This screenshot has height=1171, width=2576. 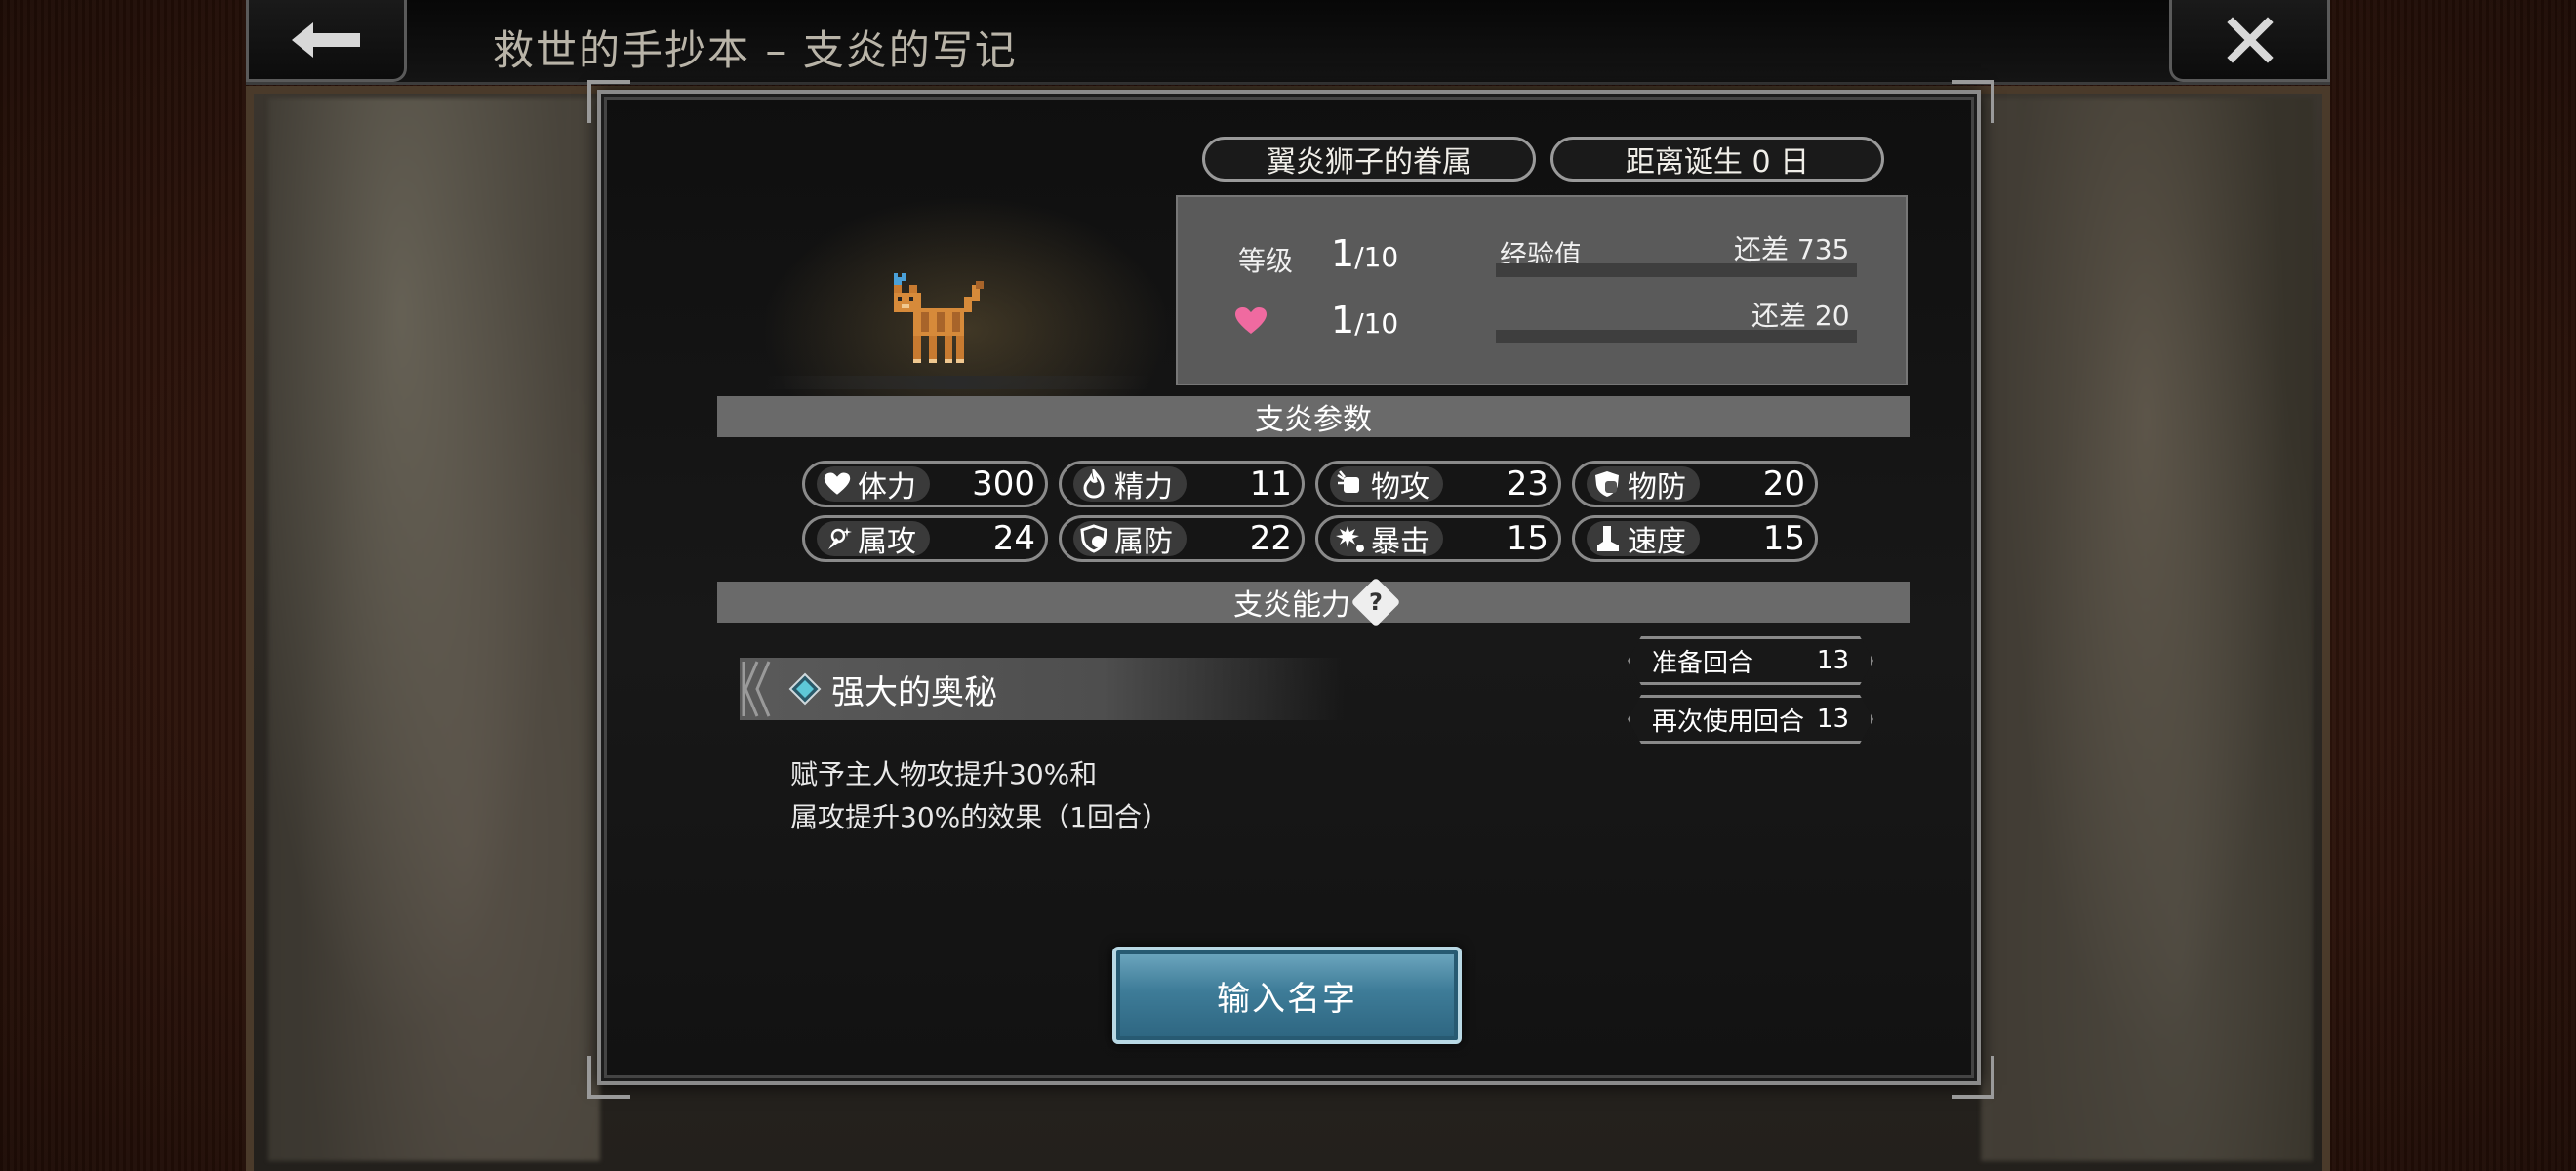 I want to click on stat-value: 11, so click(x=1270, y=484).